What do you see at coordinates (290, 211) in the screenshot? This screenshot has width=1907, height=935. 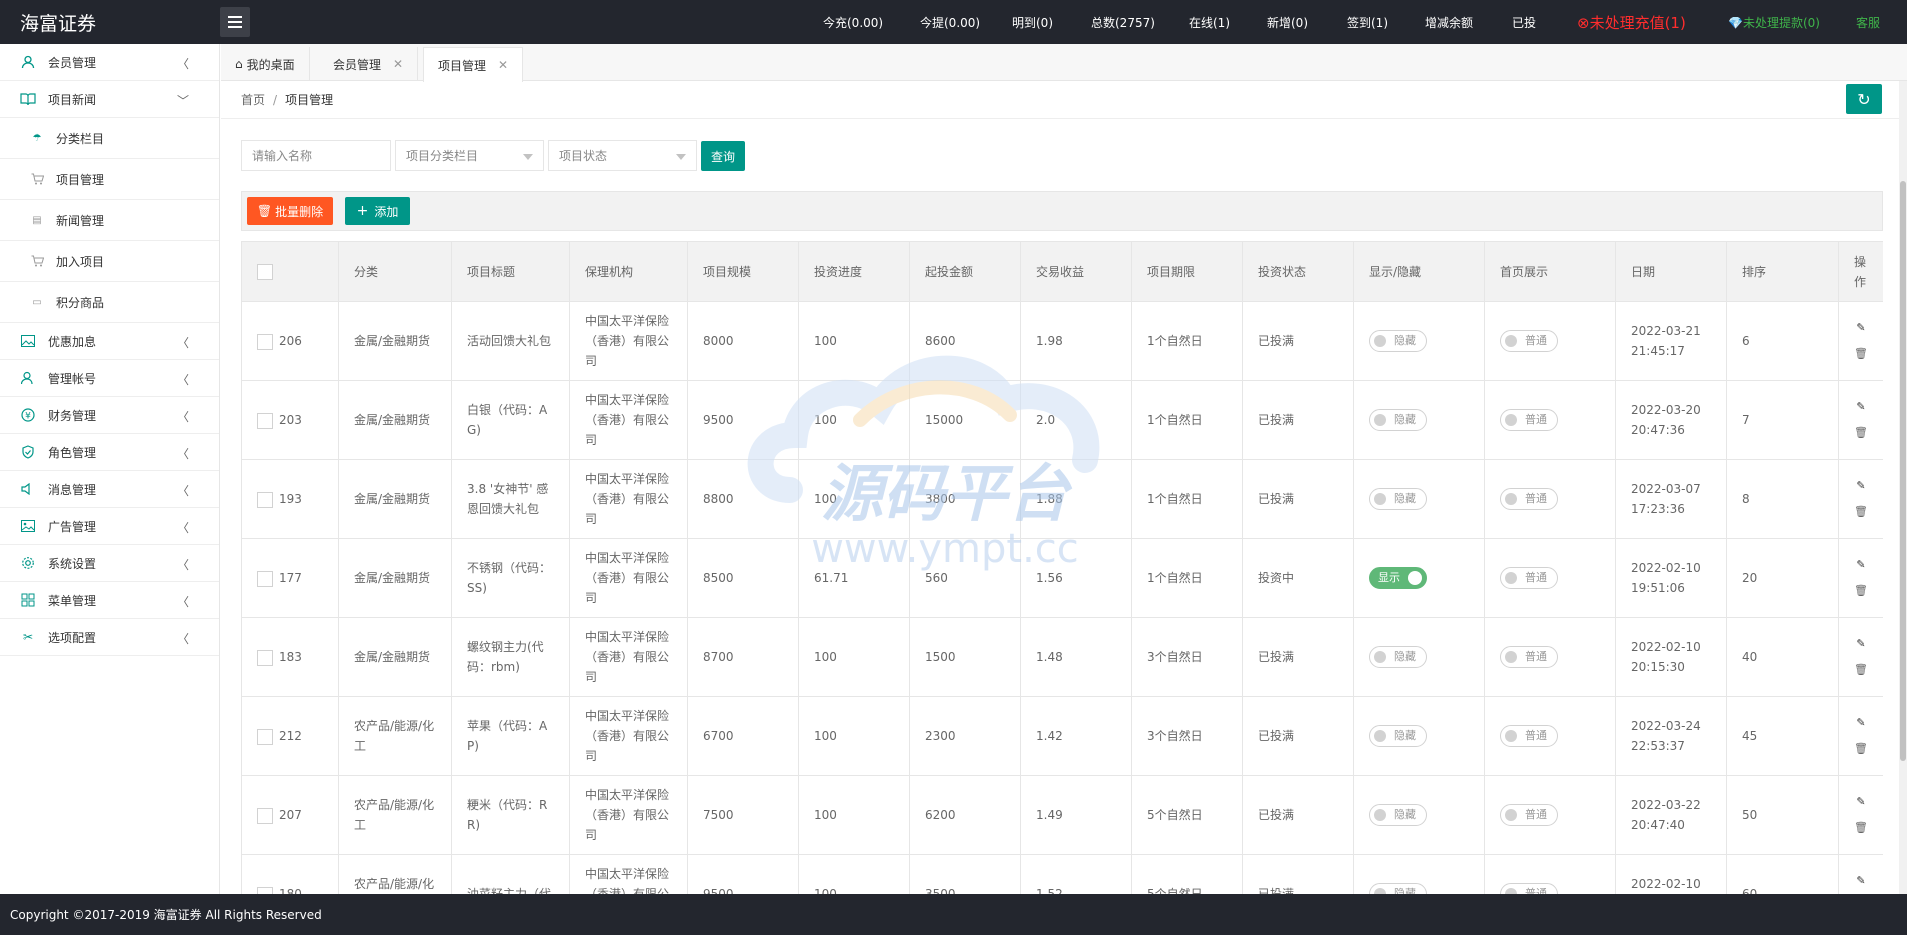 I see `batch-delete-button: 🗑 批量删除` at bounding box center [290, 211].